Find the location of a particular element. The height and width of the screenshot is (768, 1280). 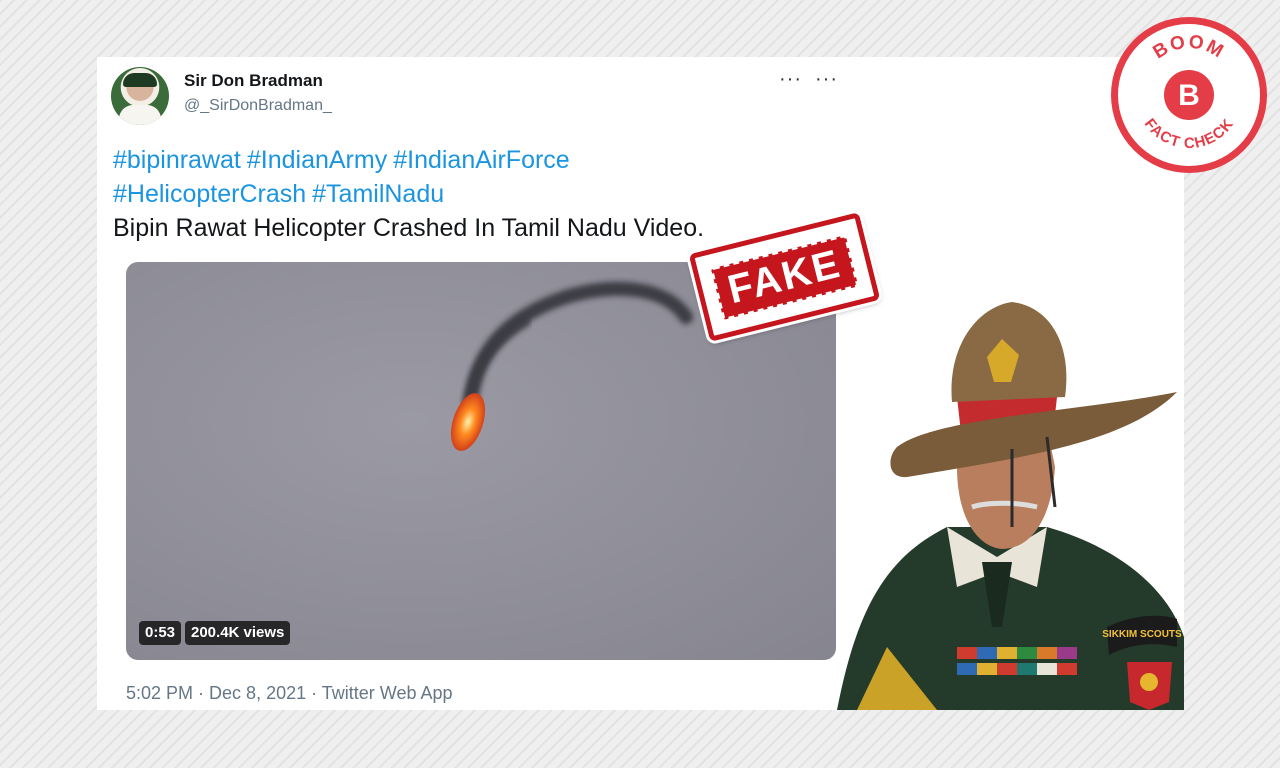

hashtag-link: #IndianArmy is located at coordinates (317, 160).